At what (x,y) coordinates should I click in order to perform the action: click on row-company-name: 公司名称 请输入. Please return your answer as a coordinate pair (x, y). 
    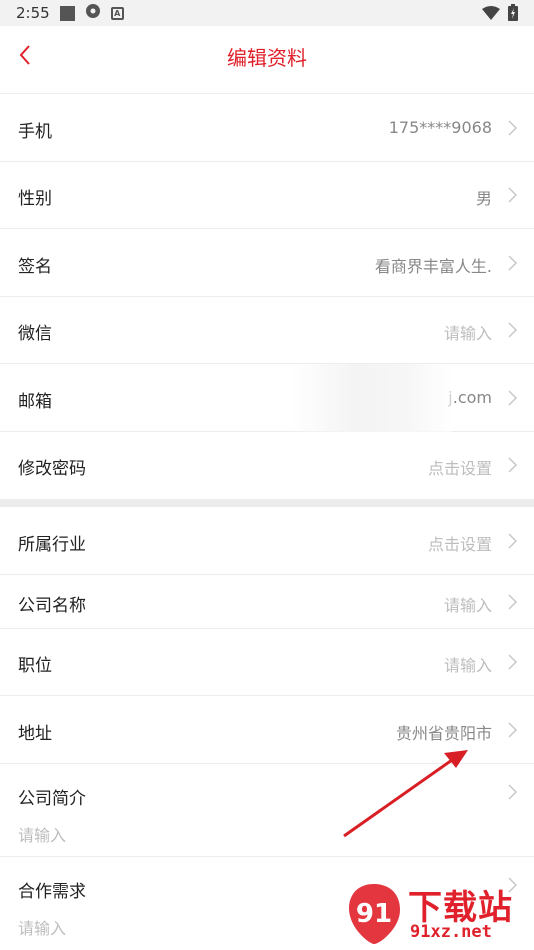
    Looking at the image, I should click on (267, 602).